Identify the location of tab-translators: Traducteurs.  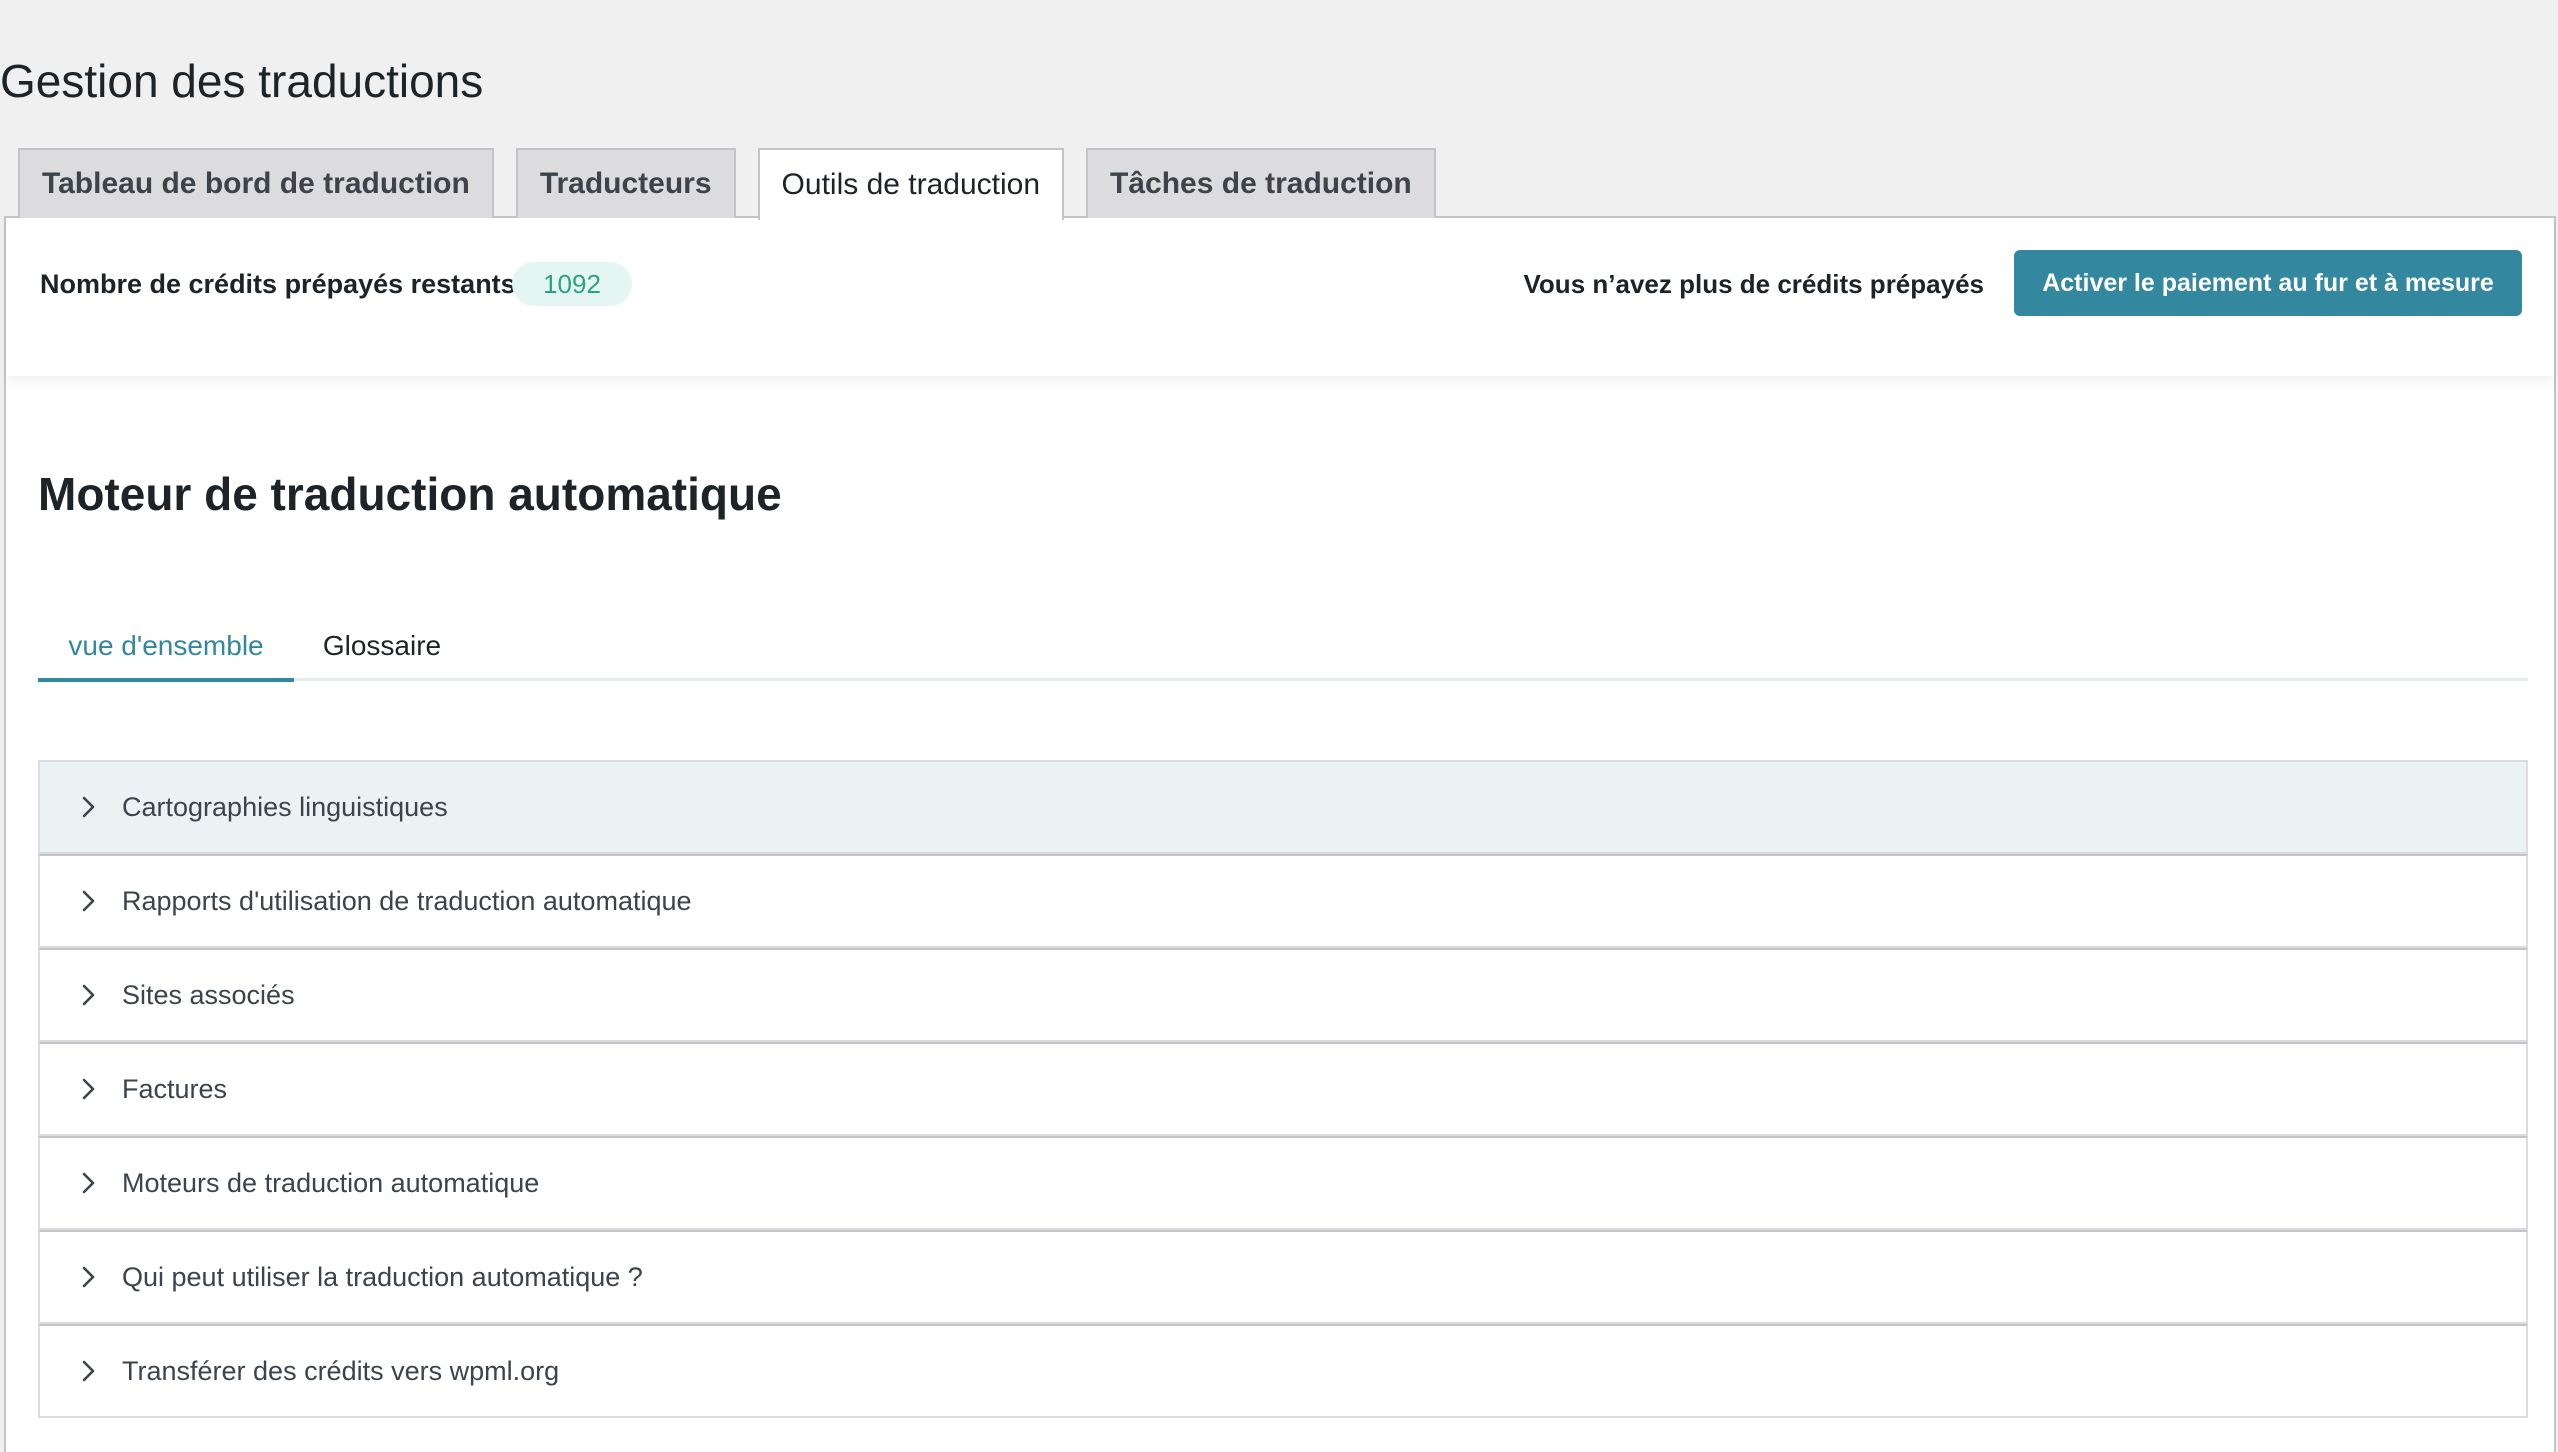
(625, 183).